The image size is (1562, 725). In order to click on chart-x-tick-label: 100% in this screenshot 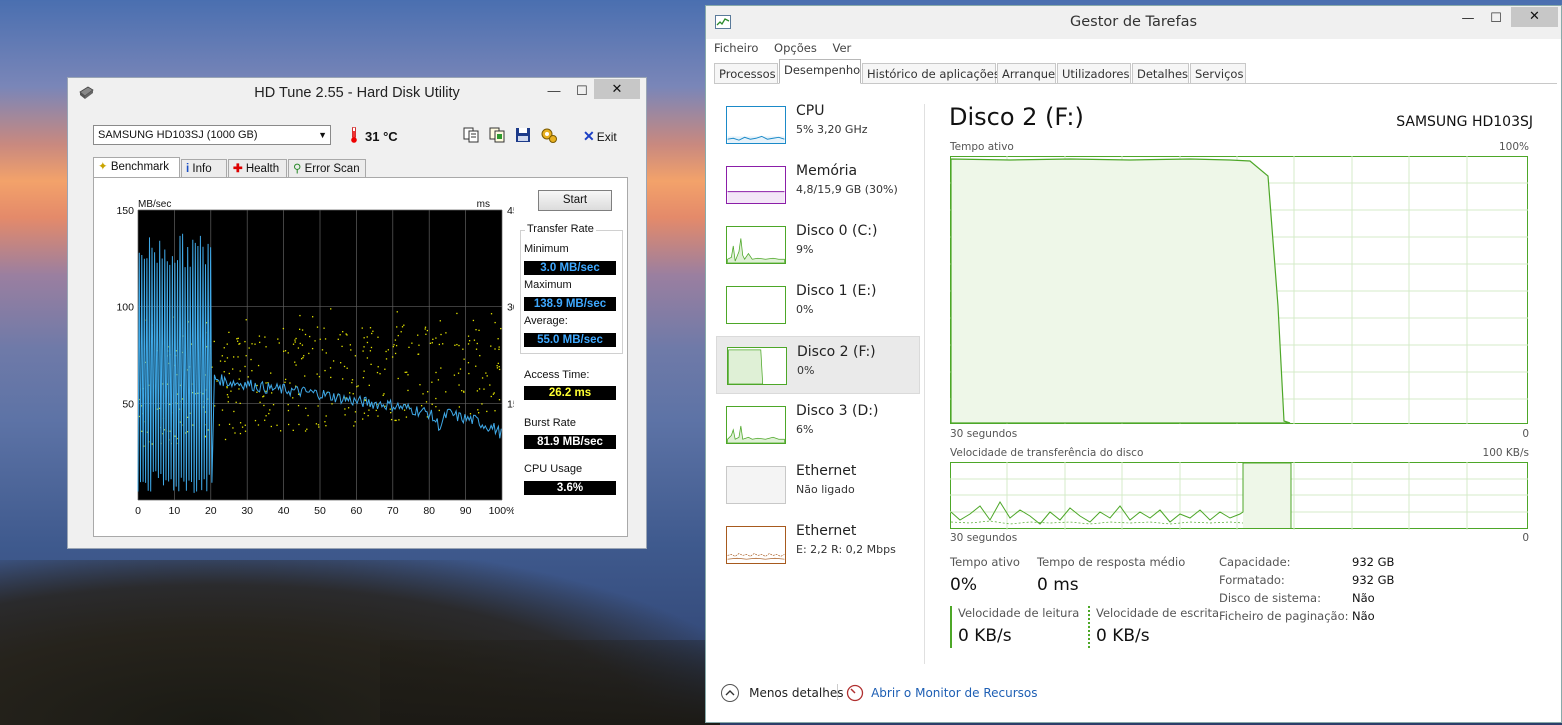, I will do `click(501, 511)`.